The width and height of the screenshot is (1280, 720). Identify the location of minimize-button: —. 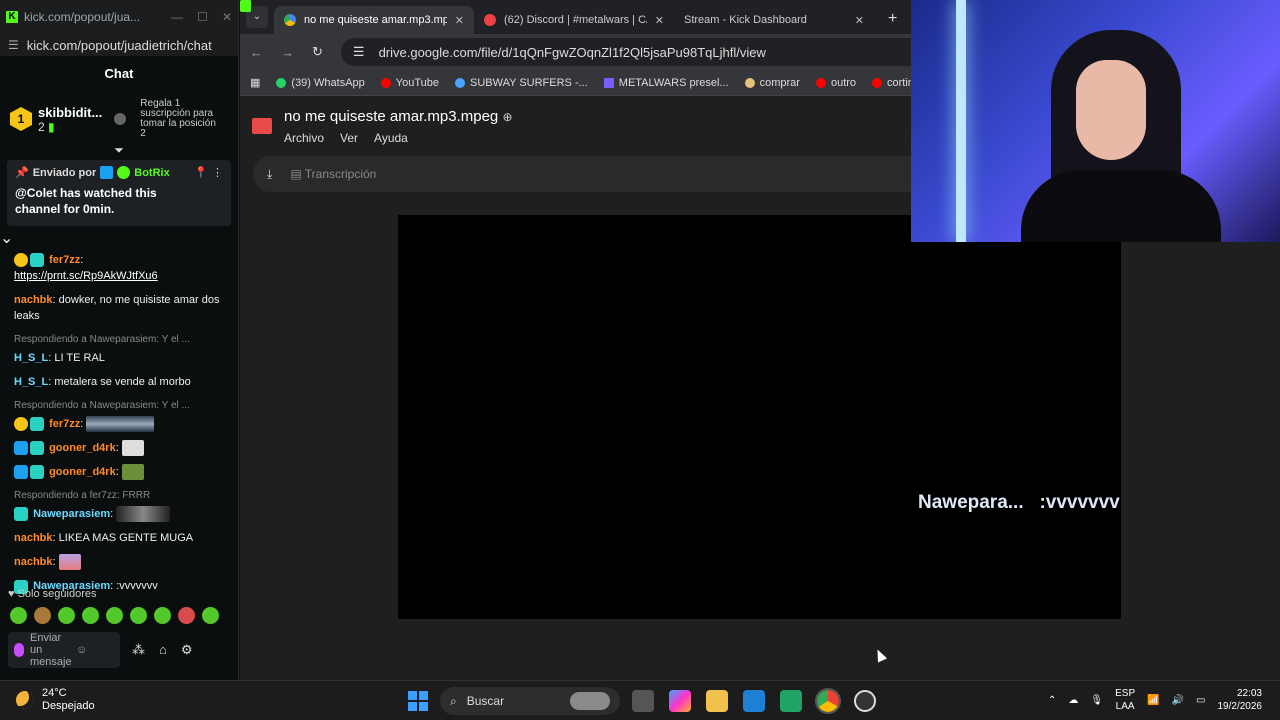
(177, 17).